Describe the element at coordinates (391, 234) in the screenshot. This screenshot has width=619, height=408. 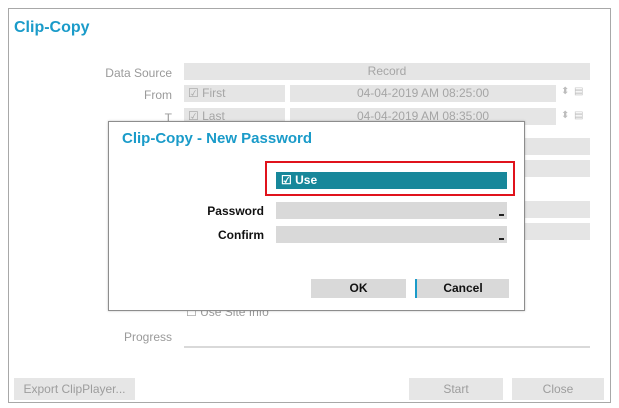
I see `confirm-input` at that location.